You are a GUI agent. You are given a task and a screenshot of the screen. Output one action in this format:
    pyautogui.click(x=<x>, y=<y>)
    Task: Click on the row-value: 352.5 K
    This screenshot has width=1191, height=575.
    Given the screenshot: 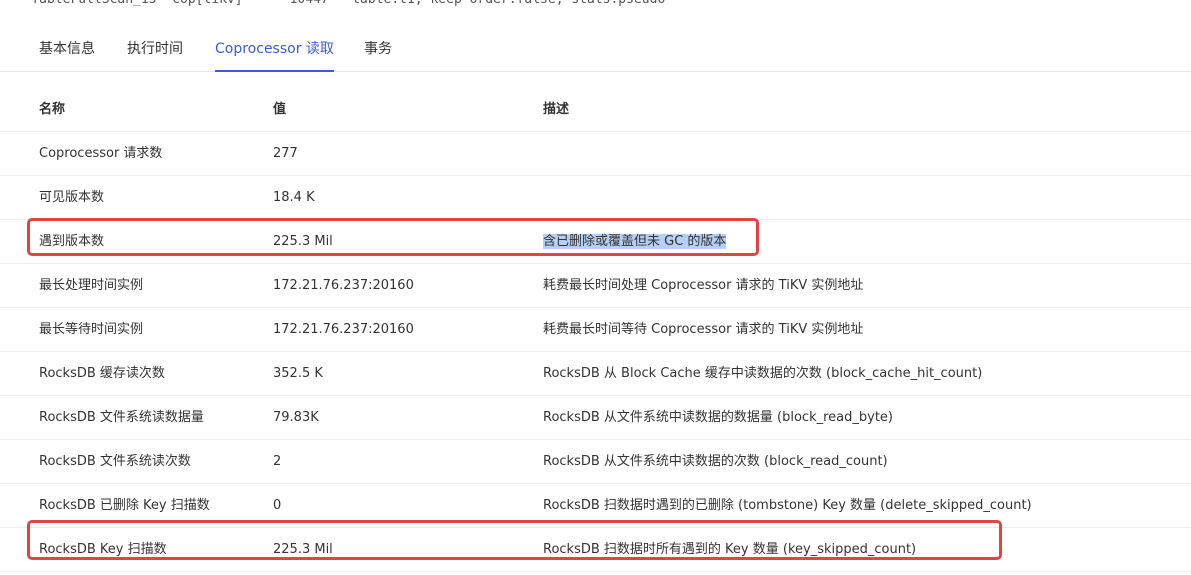 What is the action you would take?
    pyautogui.click(x=298, y=373)
    